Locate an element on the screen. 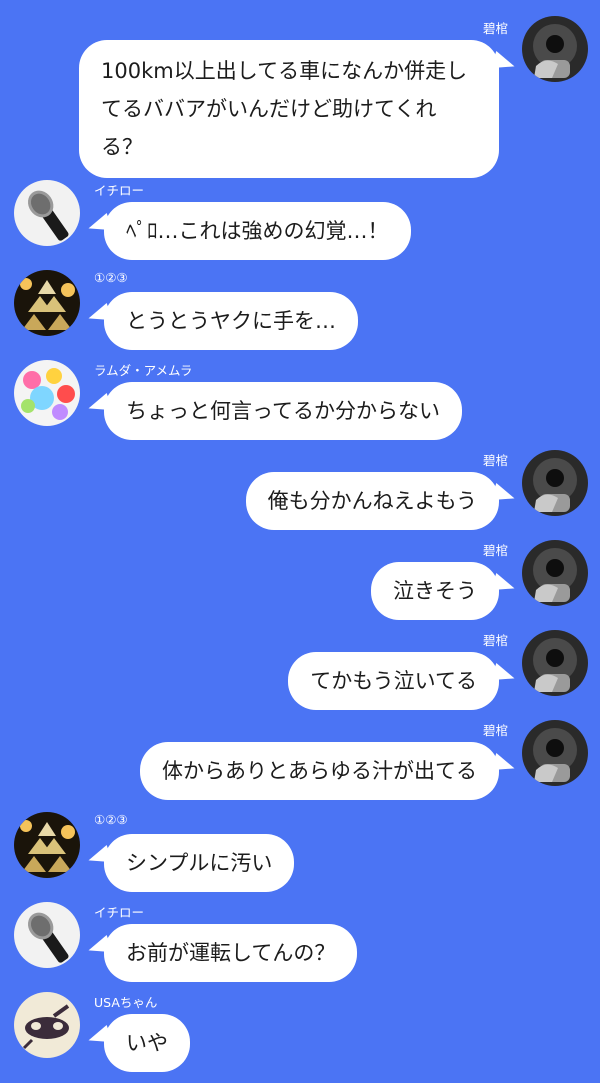 The height and width of the screenshot is (1083, 600). message-bubble: 俺も分かんねえよもう is located at coordinates (372, 501).